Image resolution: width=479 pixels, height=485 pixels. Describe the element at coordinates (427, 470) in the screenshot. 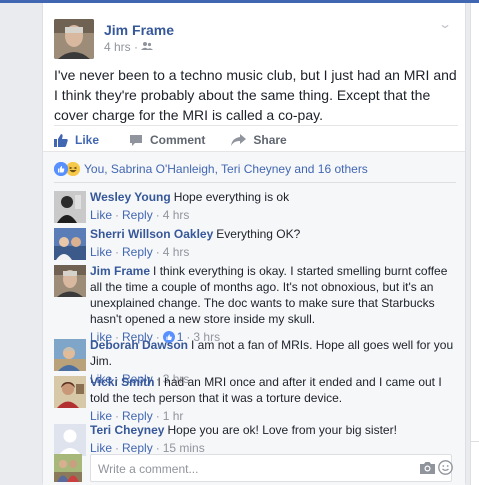

I see `camera-icon` at that location.